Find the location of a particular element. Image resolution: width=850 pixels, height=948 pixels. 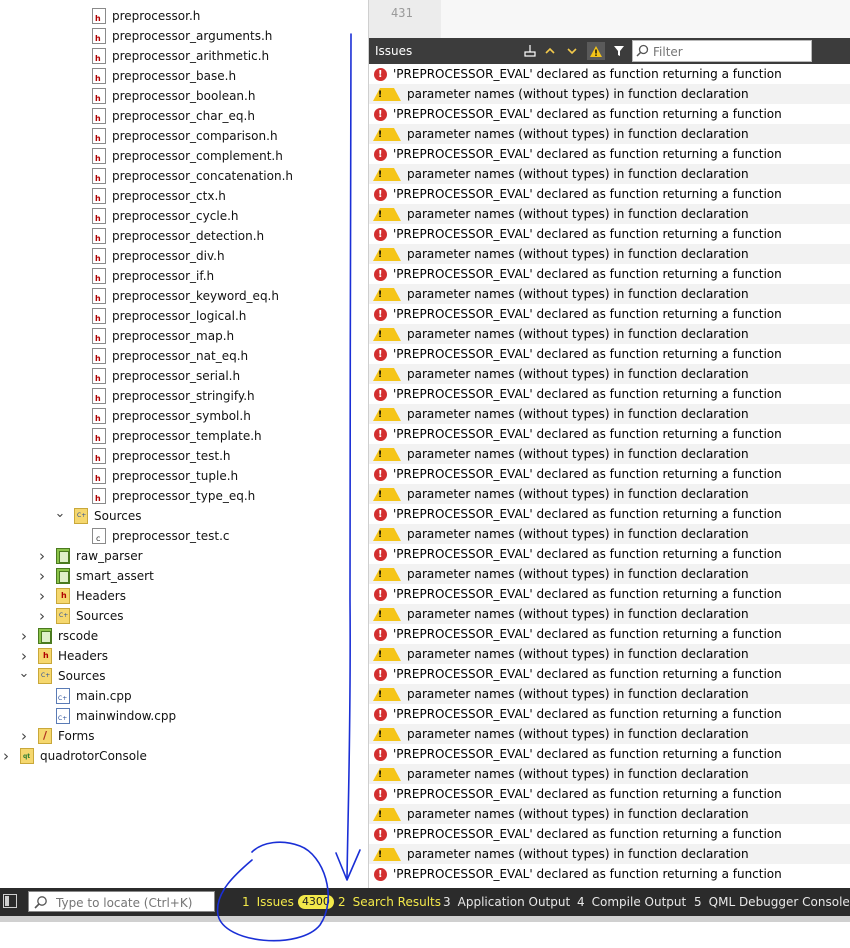

tree-item: preprocessor_concatenation.h is located at coordinates (192, 176).